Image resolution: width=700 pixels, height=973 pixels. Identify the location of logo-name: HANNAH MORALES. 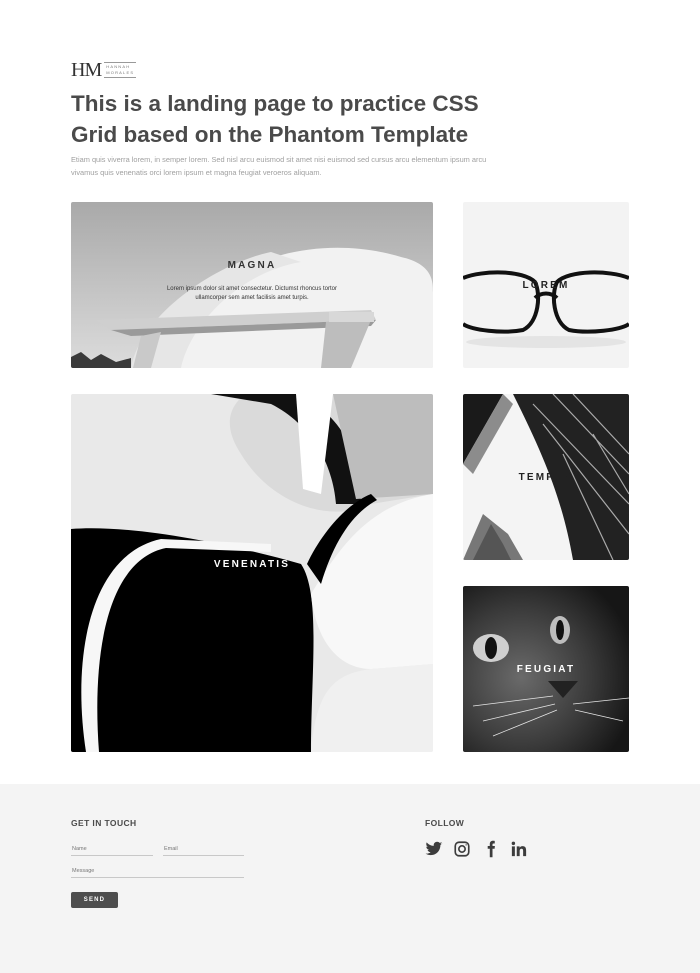
(120, 70).